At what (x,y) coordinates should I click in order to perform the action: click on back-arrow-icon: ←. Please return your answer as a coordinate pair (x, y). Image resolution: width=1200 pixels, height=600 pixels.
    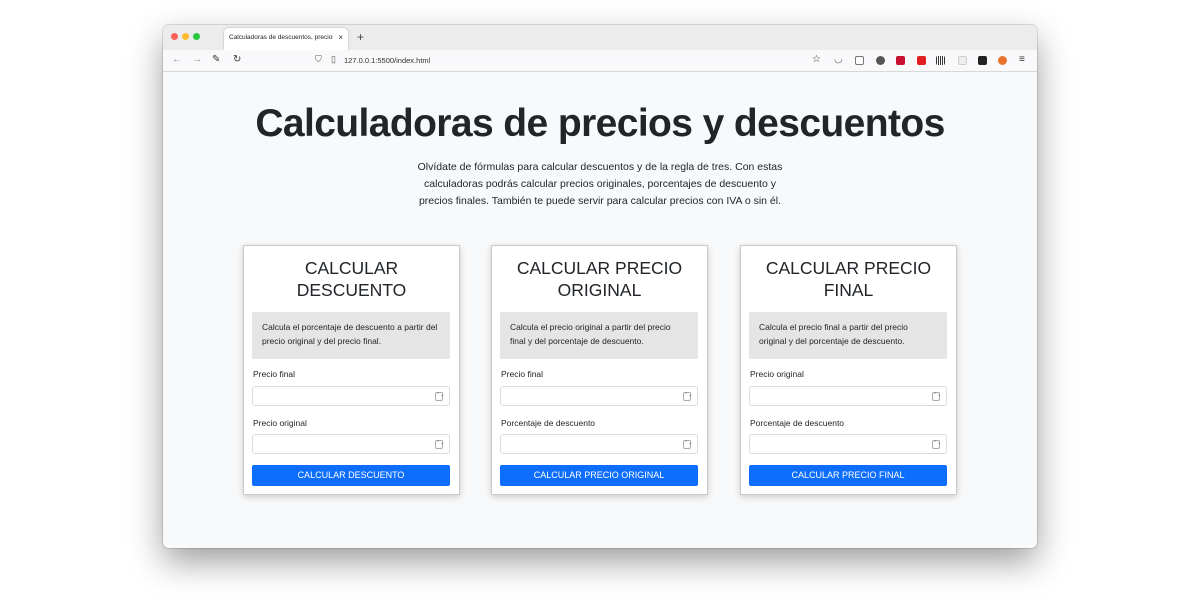
    Looking at the image, I should click on (177, 60).